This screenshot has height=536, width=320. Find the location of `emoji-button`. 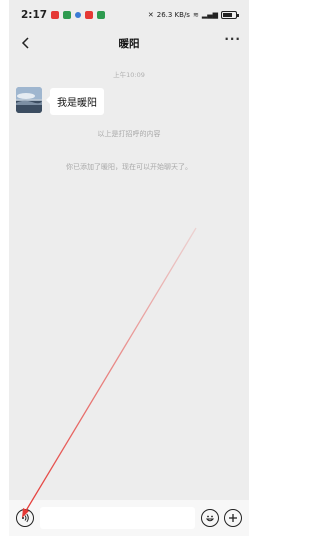

emoji-button is located at coordinates (210, 518).